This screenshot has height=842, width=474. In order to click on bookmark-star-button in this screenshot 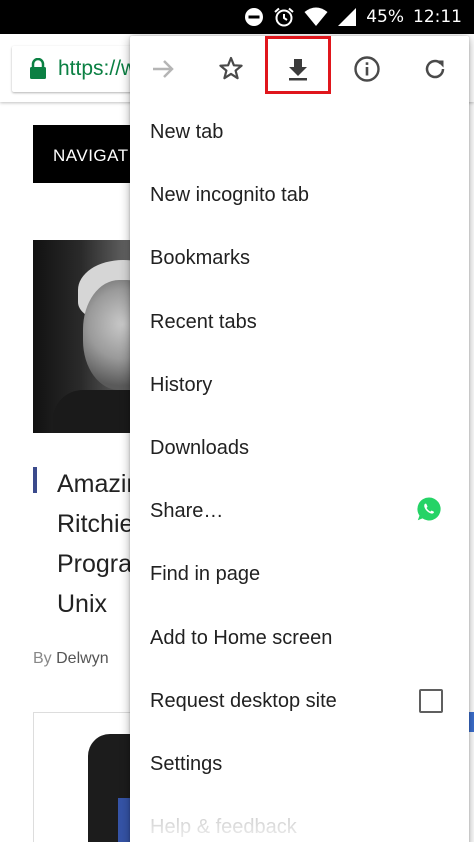, I will do `click(231, 69)`.